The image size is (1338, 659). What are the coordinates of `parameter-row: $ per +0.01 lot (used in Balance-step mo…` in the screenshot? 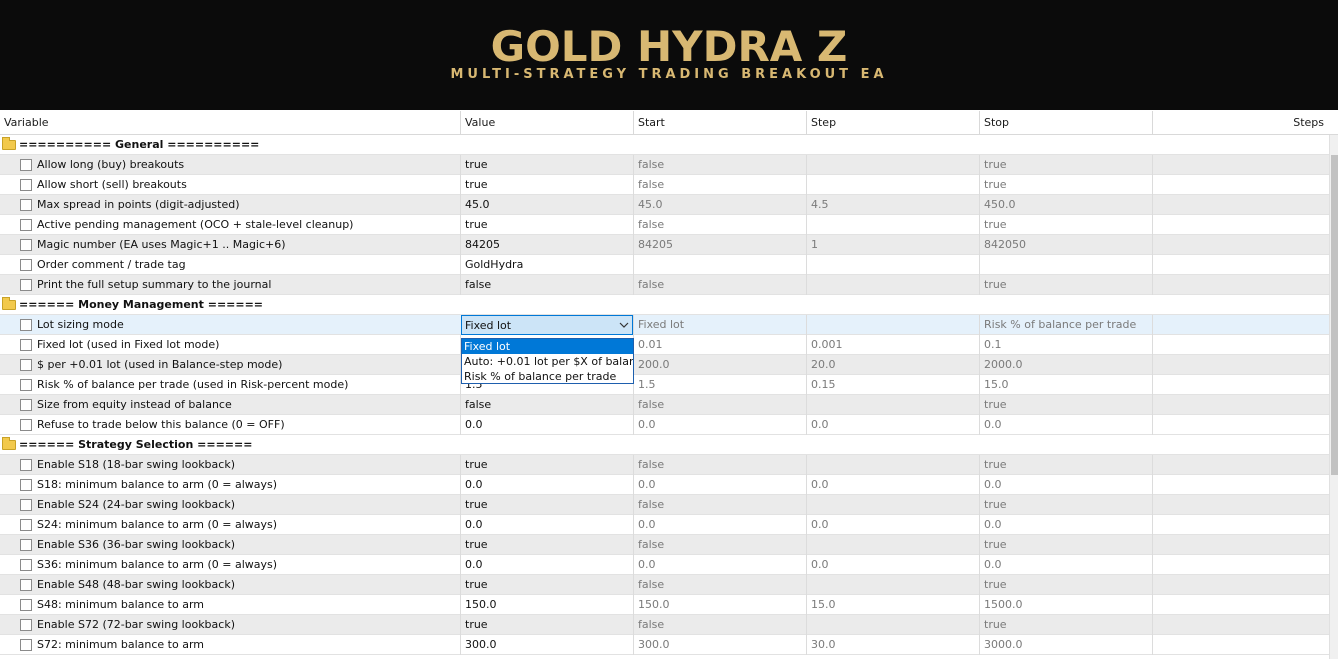 It's located at (664, 365).